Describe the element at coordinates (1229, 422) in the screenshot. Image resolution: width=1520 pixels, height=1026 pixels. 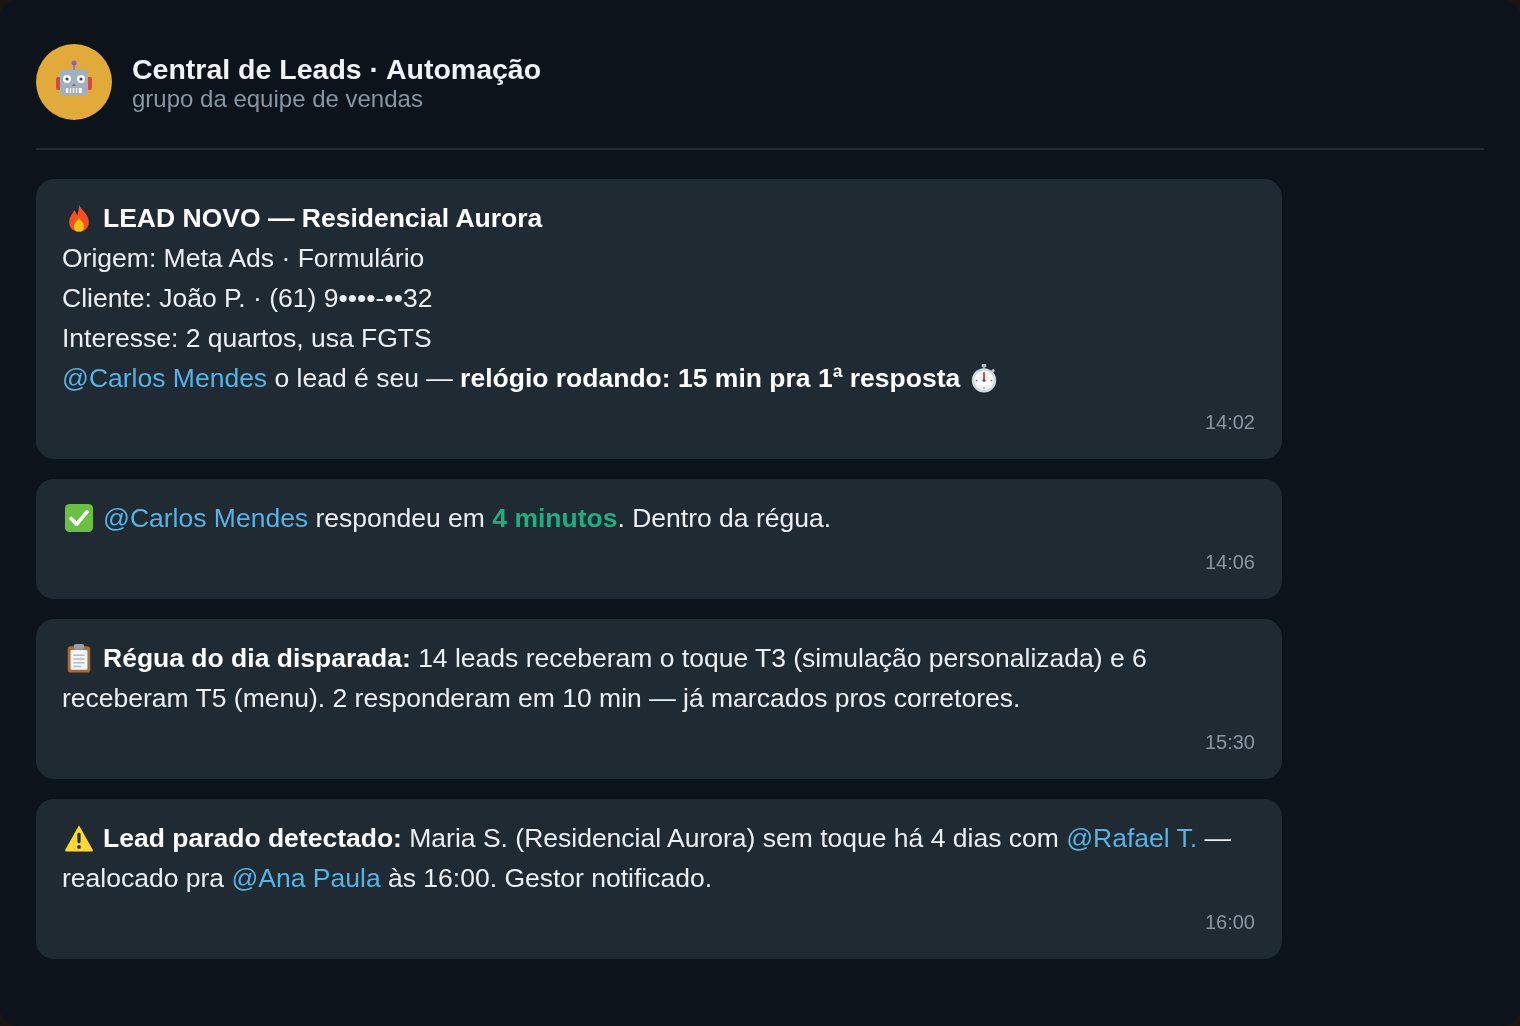
I see `message-time: 14:02` at that location.